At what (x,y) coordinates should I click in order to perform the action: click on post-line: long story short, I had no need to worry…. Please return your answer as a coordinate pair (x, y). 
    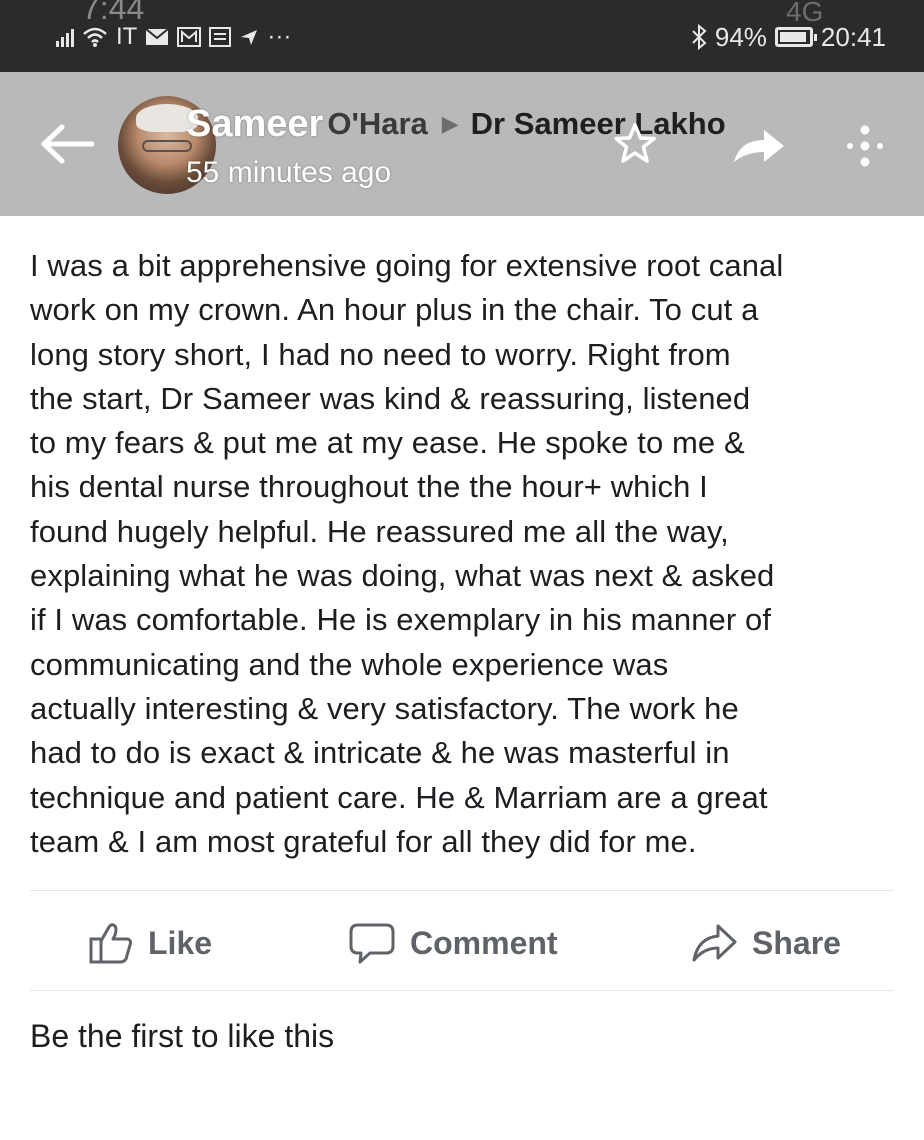
    Looking at the image, I should click on (380, 354).